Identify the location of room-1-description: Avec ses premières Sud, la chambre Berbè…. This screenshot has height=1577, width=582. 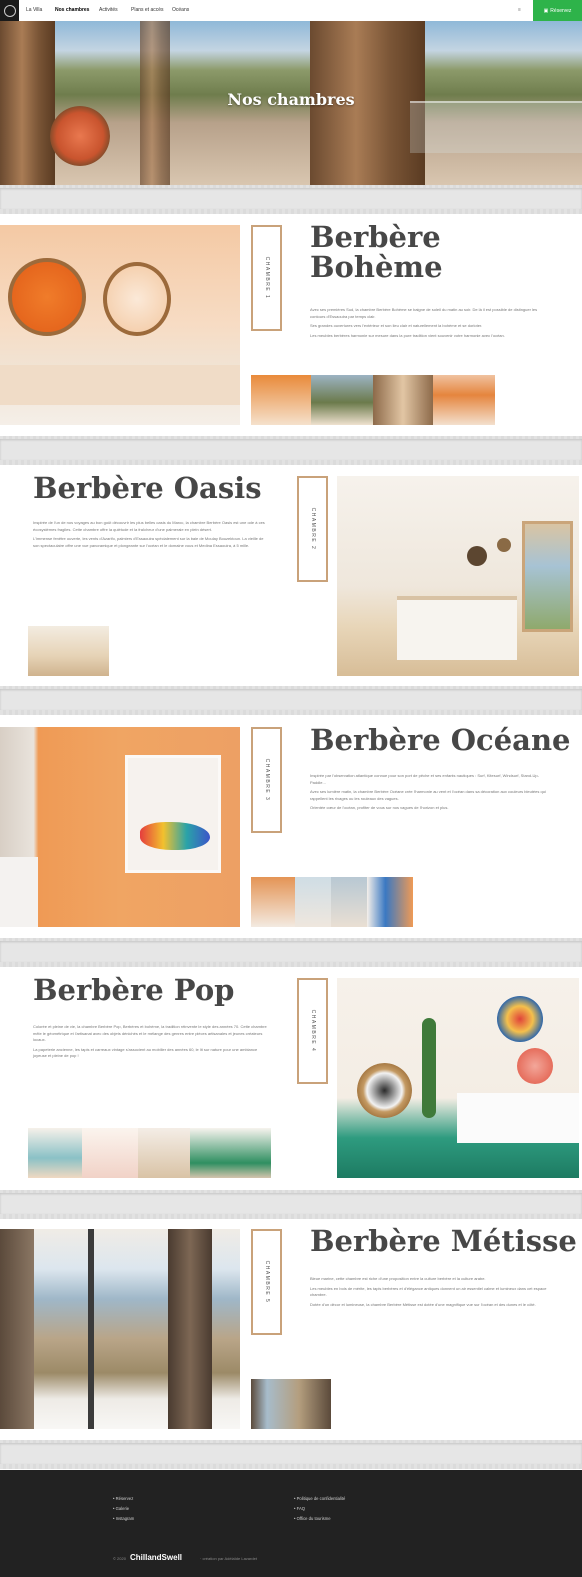
(424, 322).